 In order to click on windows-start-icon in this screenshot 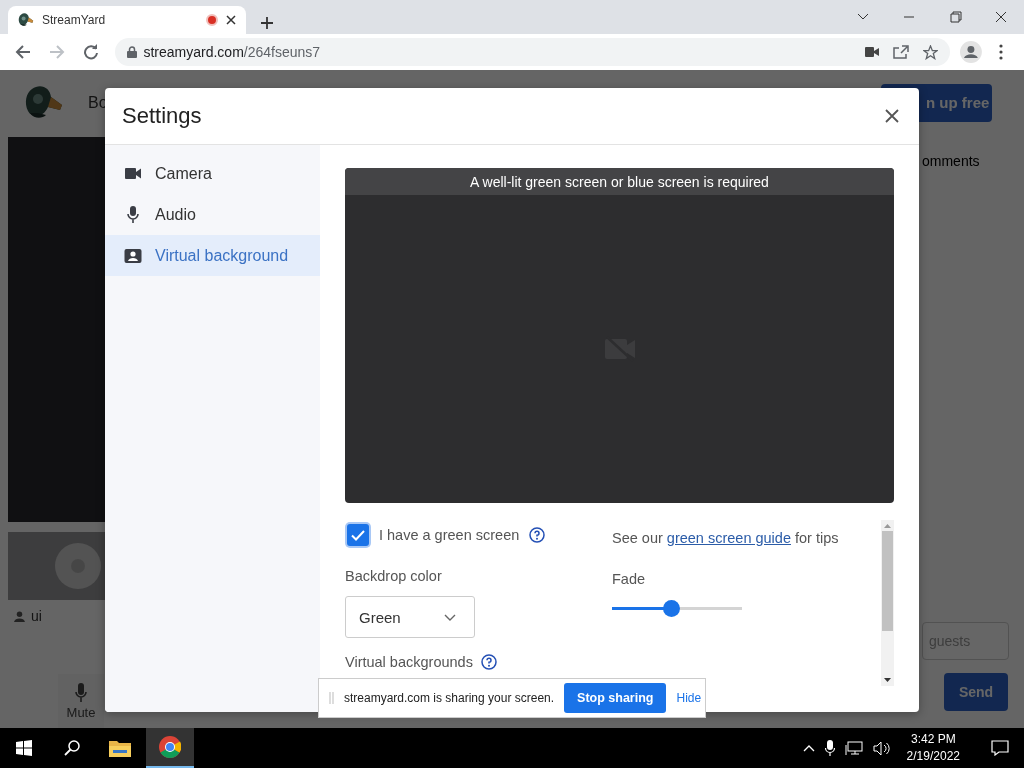, I will do `click(24, 748)`.